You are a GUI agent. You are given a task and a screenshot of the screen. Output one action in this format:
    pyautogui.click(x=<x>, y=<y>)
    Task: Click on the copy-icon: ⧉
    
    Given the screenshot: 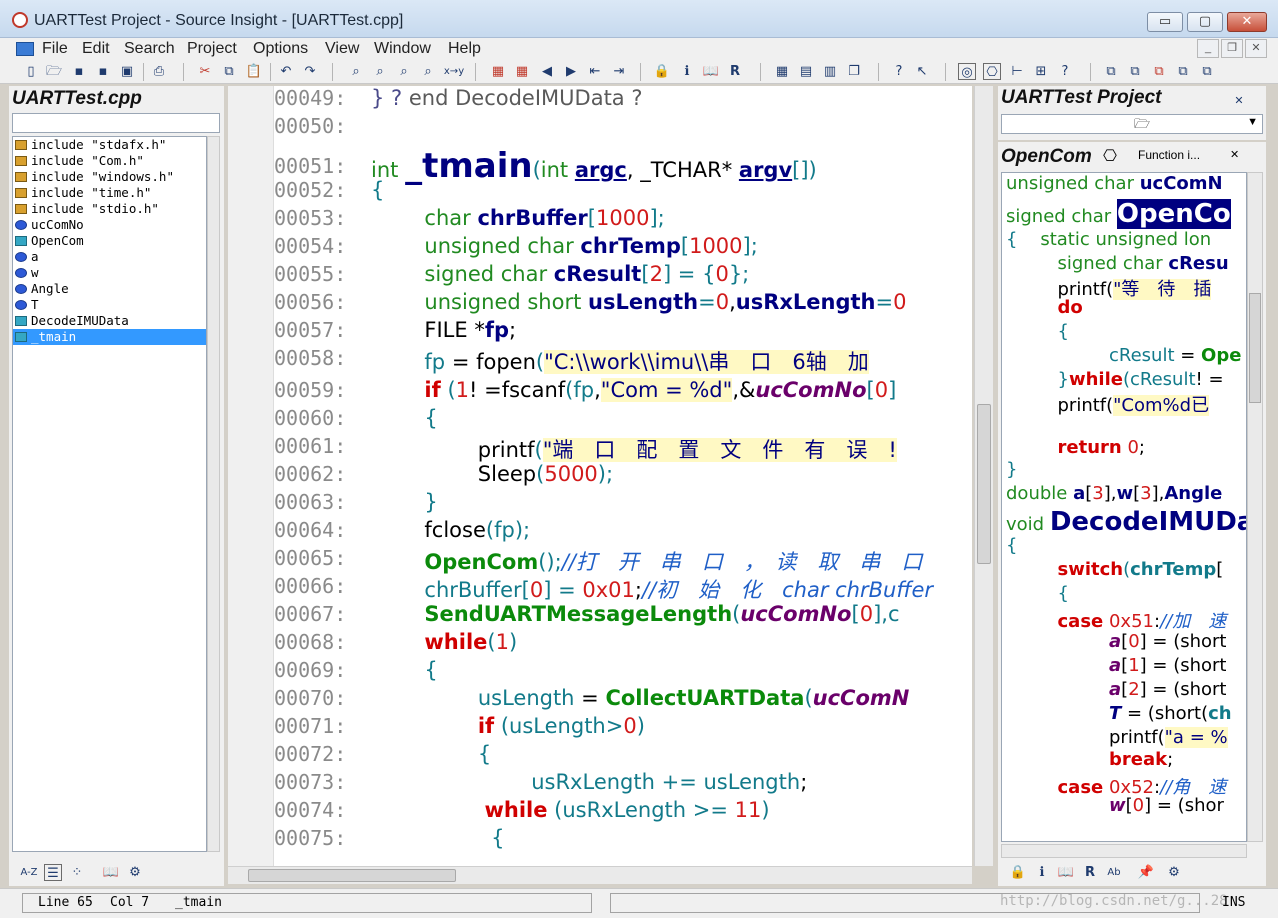 What is the action you would take?
    pyautogui.click(x=229, y=71)
    